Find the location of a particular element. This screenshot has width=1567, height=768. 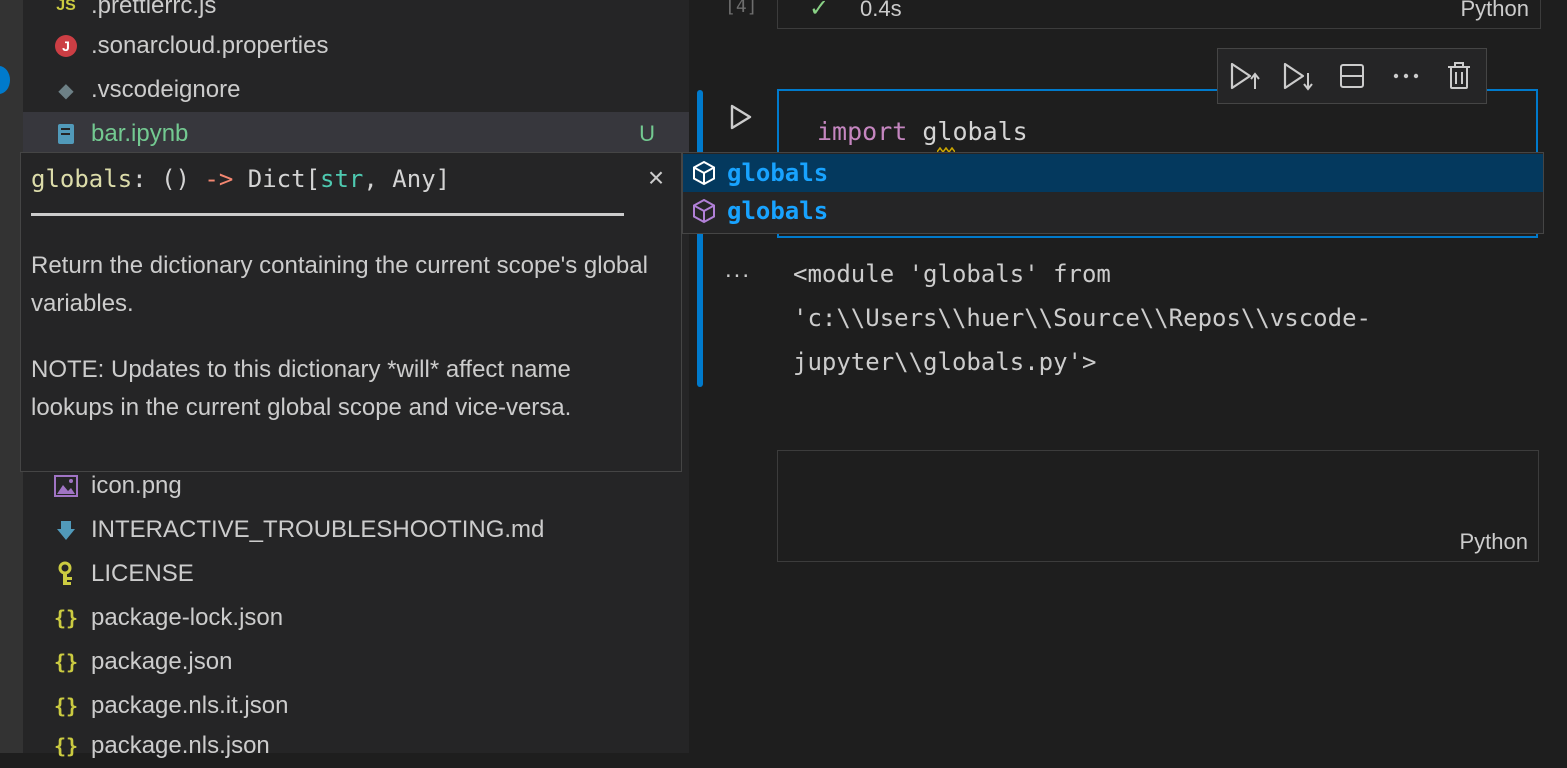

more-actions-button is located at coordinates (1406, 76).